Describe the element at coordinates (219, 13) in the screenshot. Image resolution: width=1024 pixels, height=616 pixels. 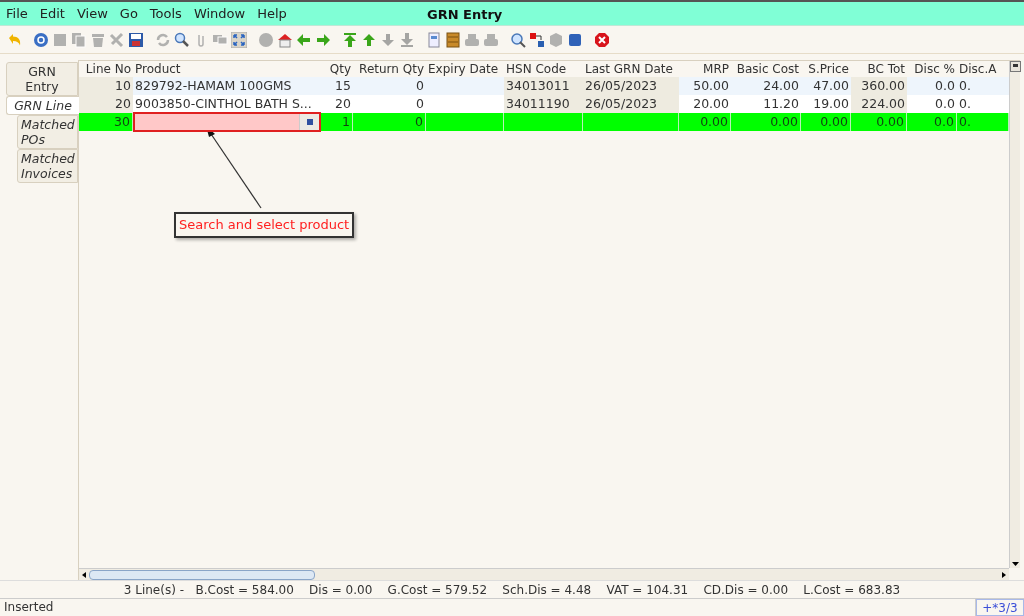
I see `menu-item: Window` at that location.